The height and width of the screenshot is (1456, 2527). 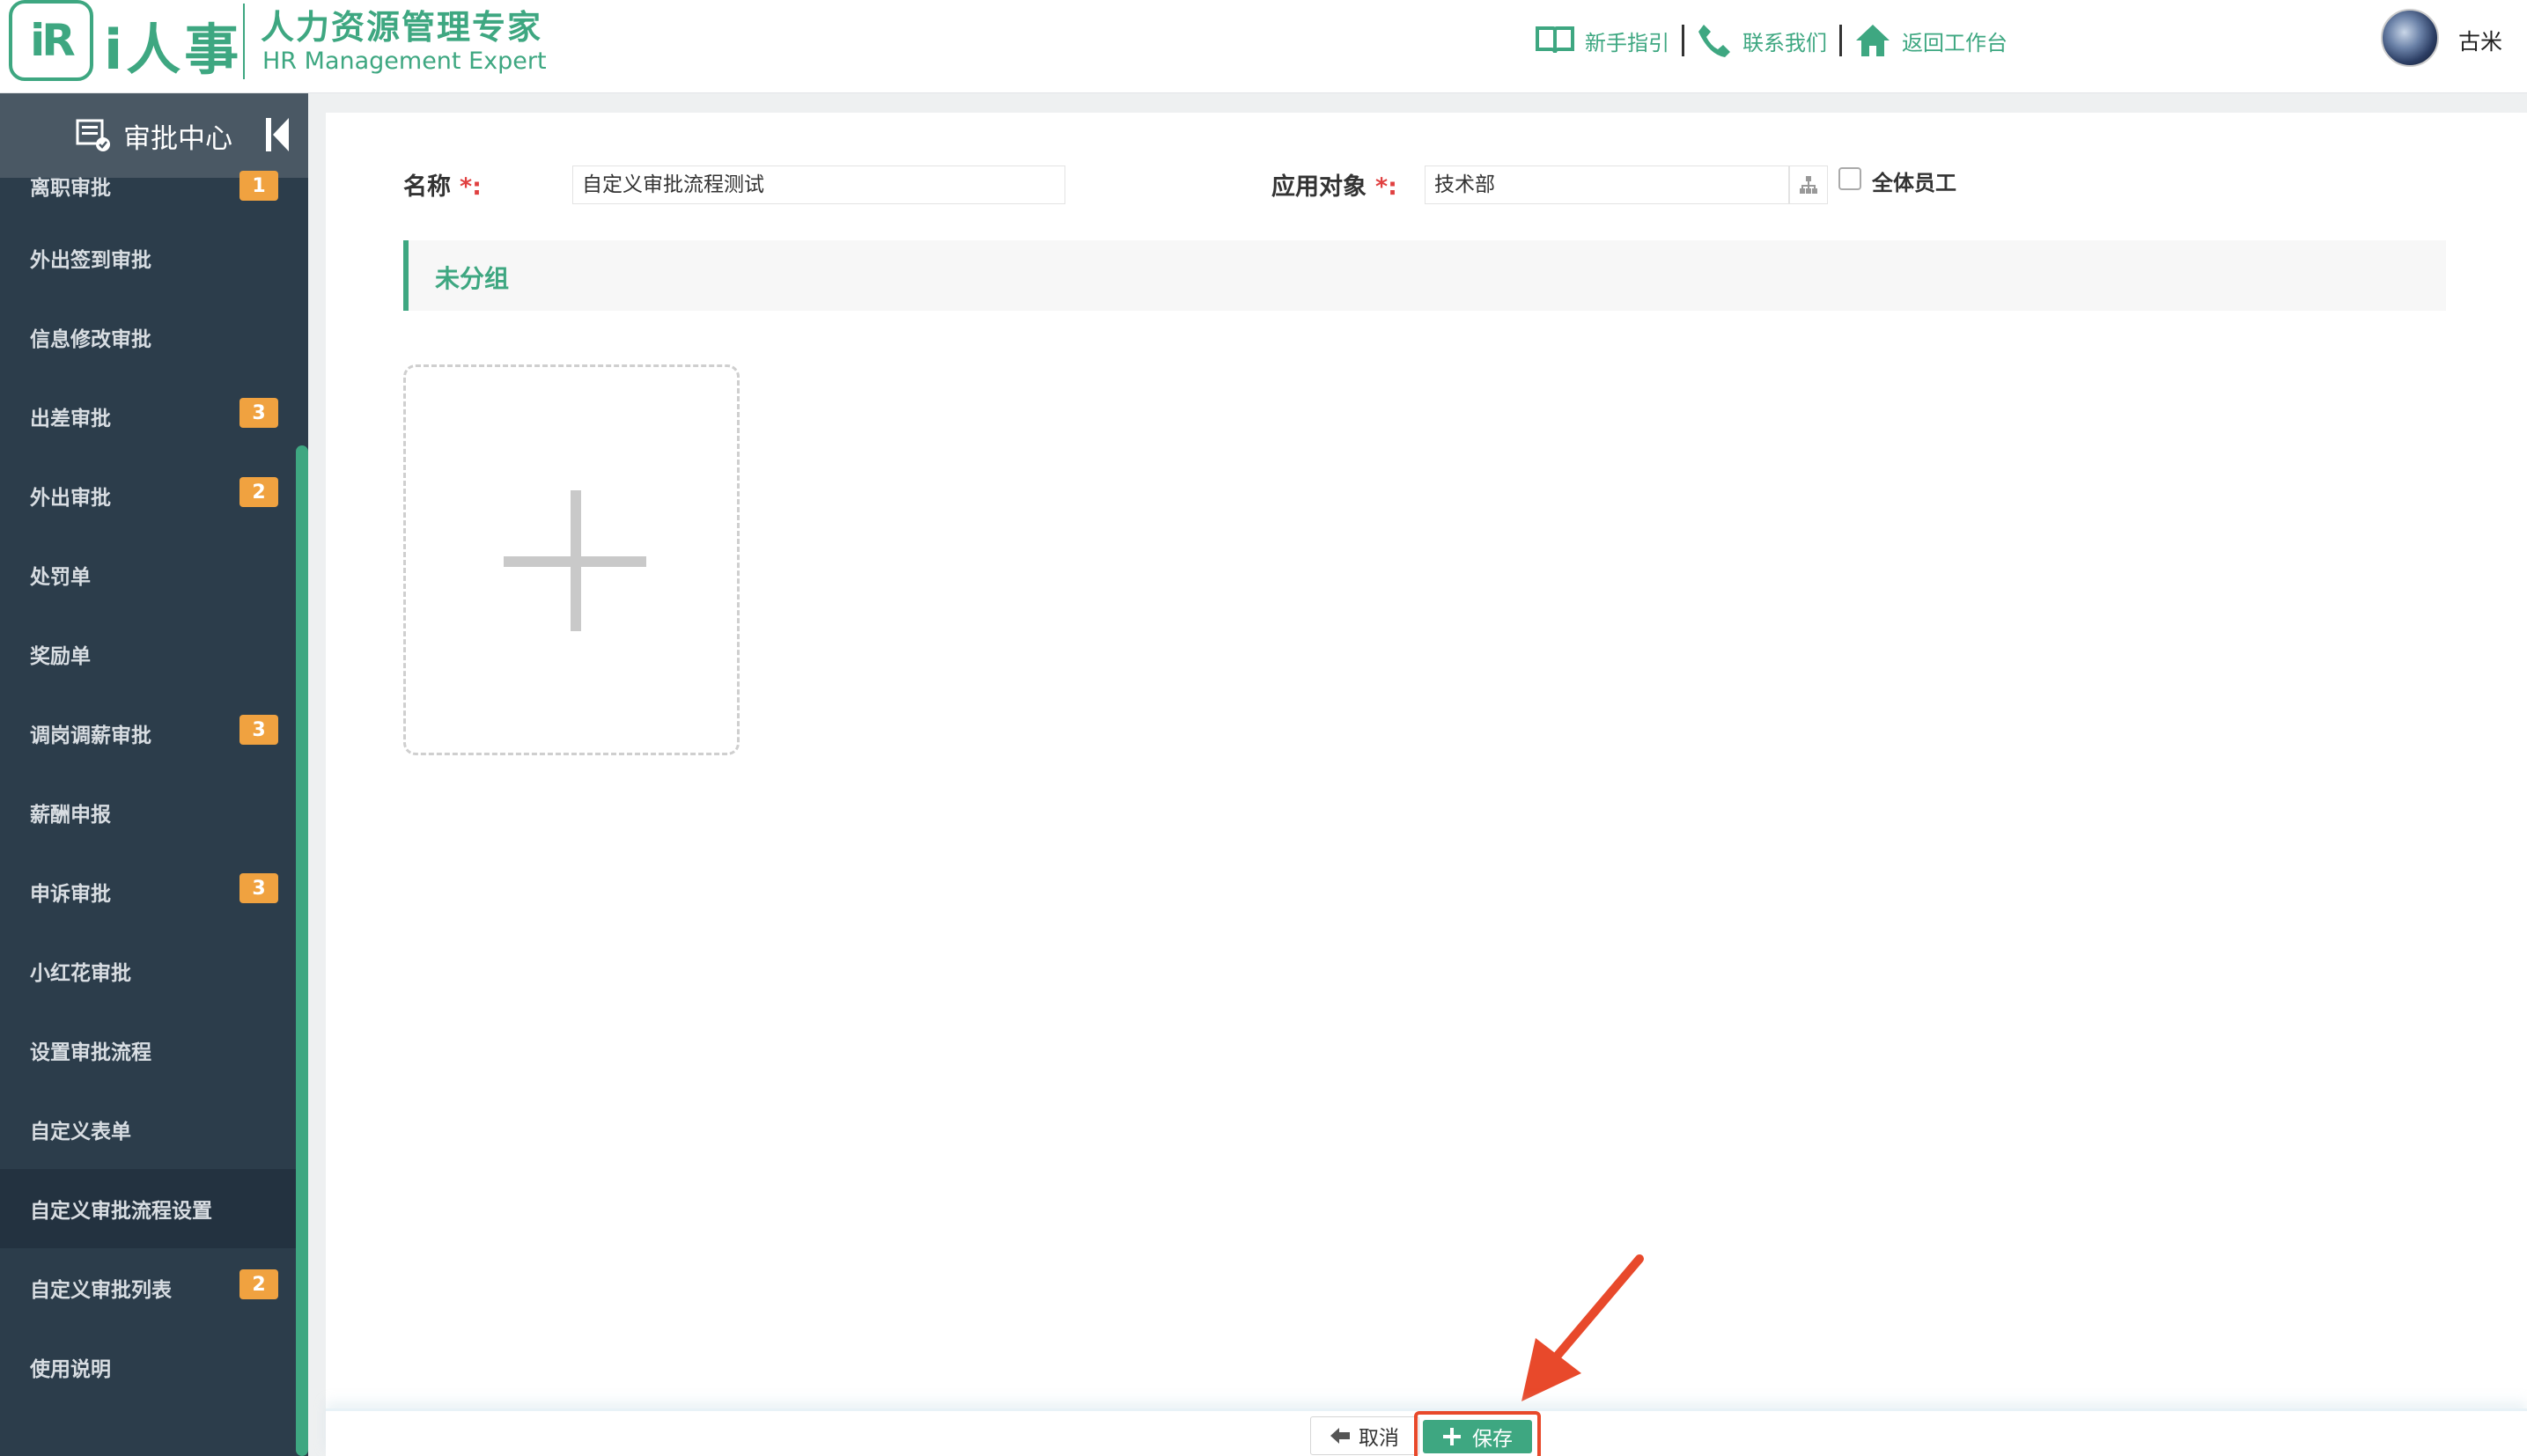 What do you see at coordinates (70, 894) in the screenshot?
I see `sidebar-item-label: 申诉审批` at bounding box center [70, 894].